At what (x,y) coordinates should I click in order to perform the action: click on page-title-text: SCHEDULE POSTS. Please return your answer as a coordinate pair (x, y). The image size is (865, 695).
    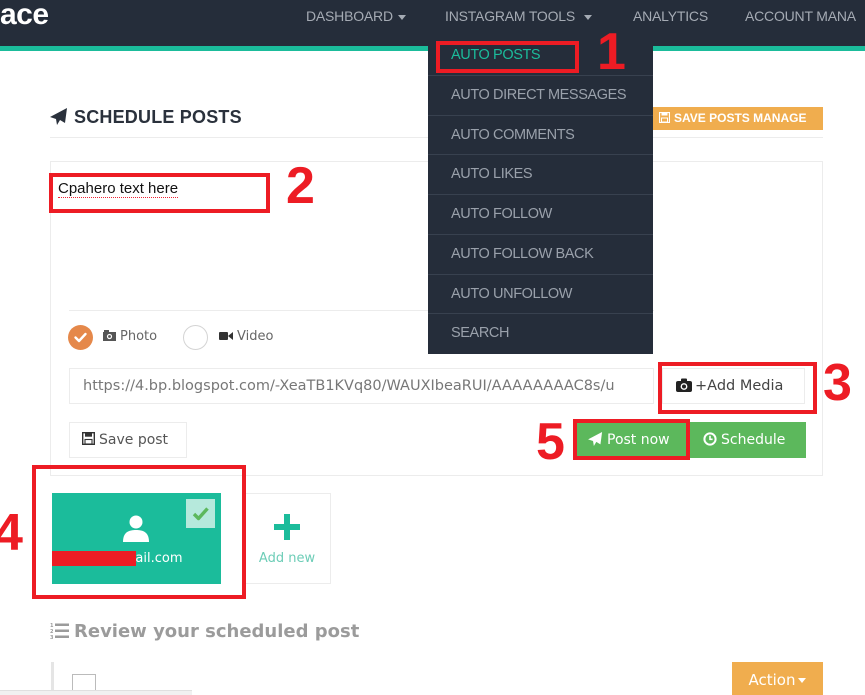
    Looking at the image, I should click on (158, 117).